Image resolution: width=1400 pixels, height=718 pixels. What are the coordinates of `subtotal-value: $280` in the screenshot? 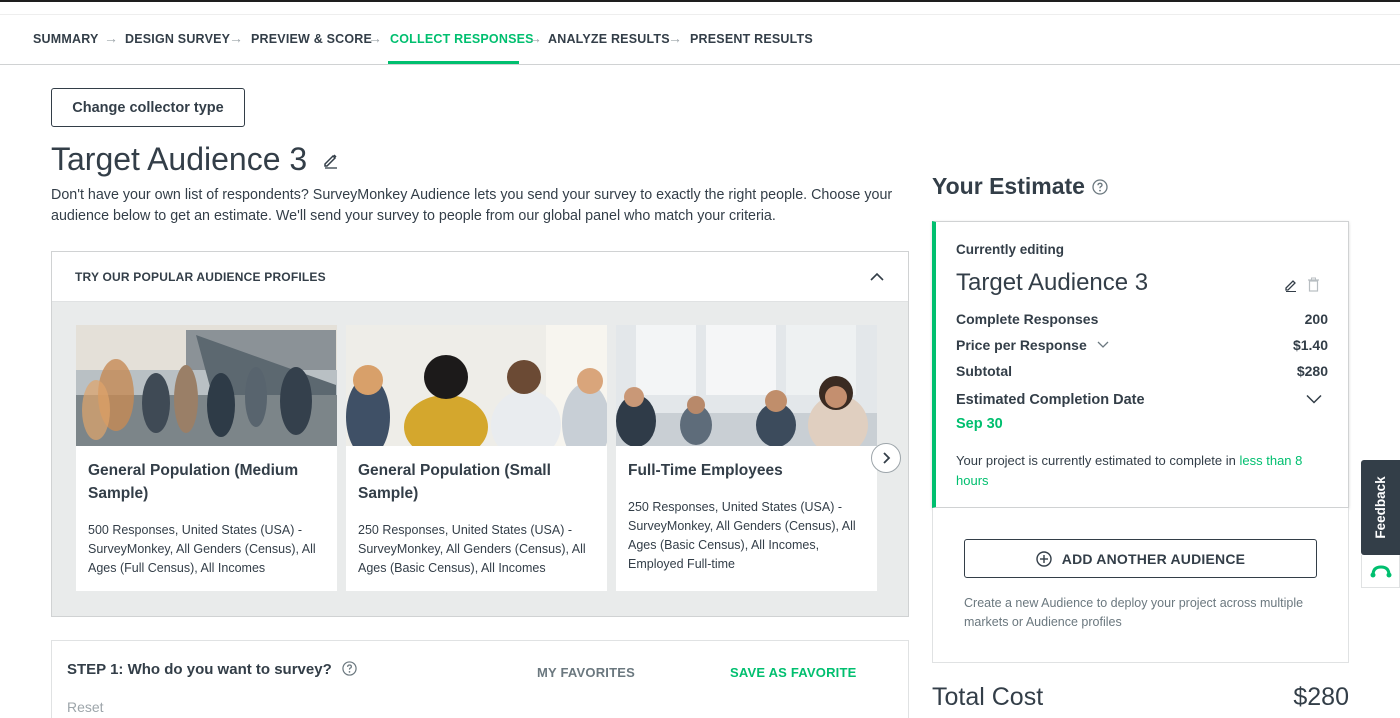 It's located at (1312, 371).